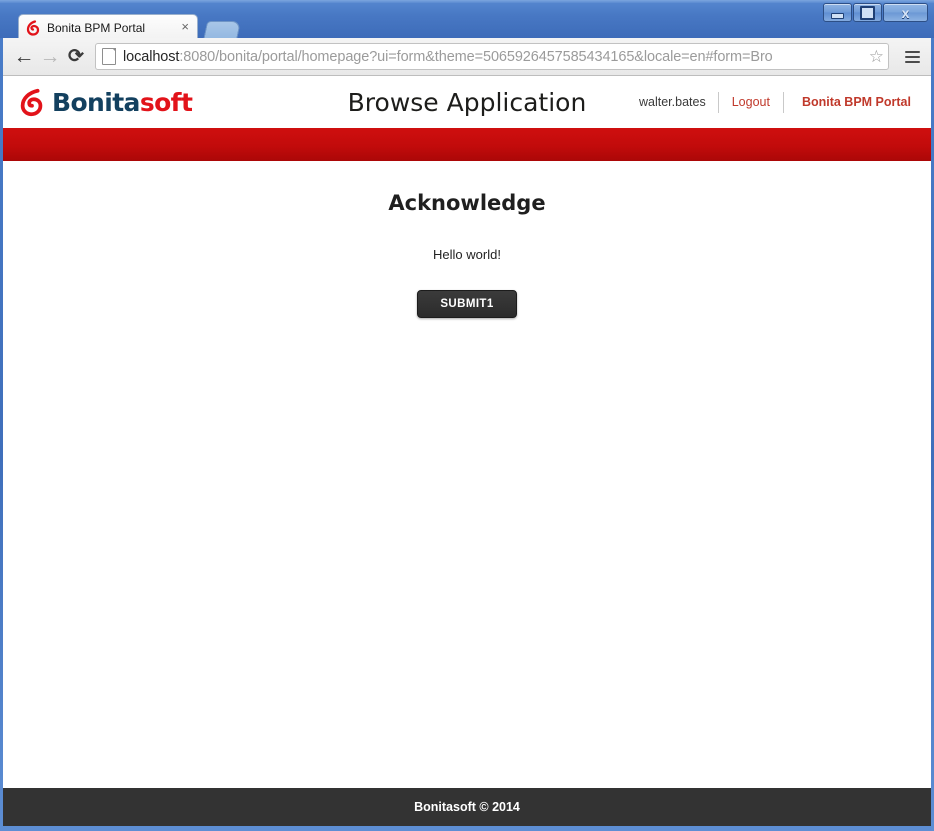 This screenshot has width=934, height=831. I want to click on submit1-button: SUBMIT1, so click(467, 304).